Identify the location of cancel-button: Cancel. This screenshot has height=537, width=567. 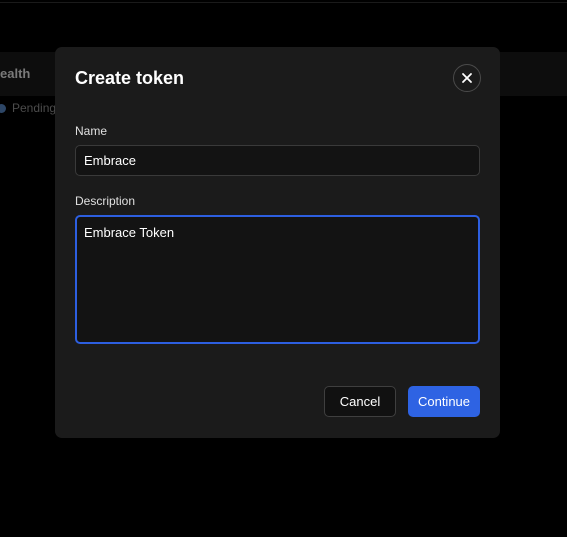
(360, 401).